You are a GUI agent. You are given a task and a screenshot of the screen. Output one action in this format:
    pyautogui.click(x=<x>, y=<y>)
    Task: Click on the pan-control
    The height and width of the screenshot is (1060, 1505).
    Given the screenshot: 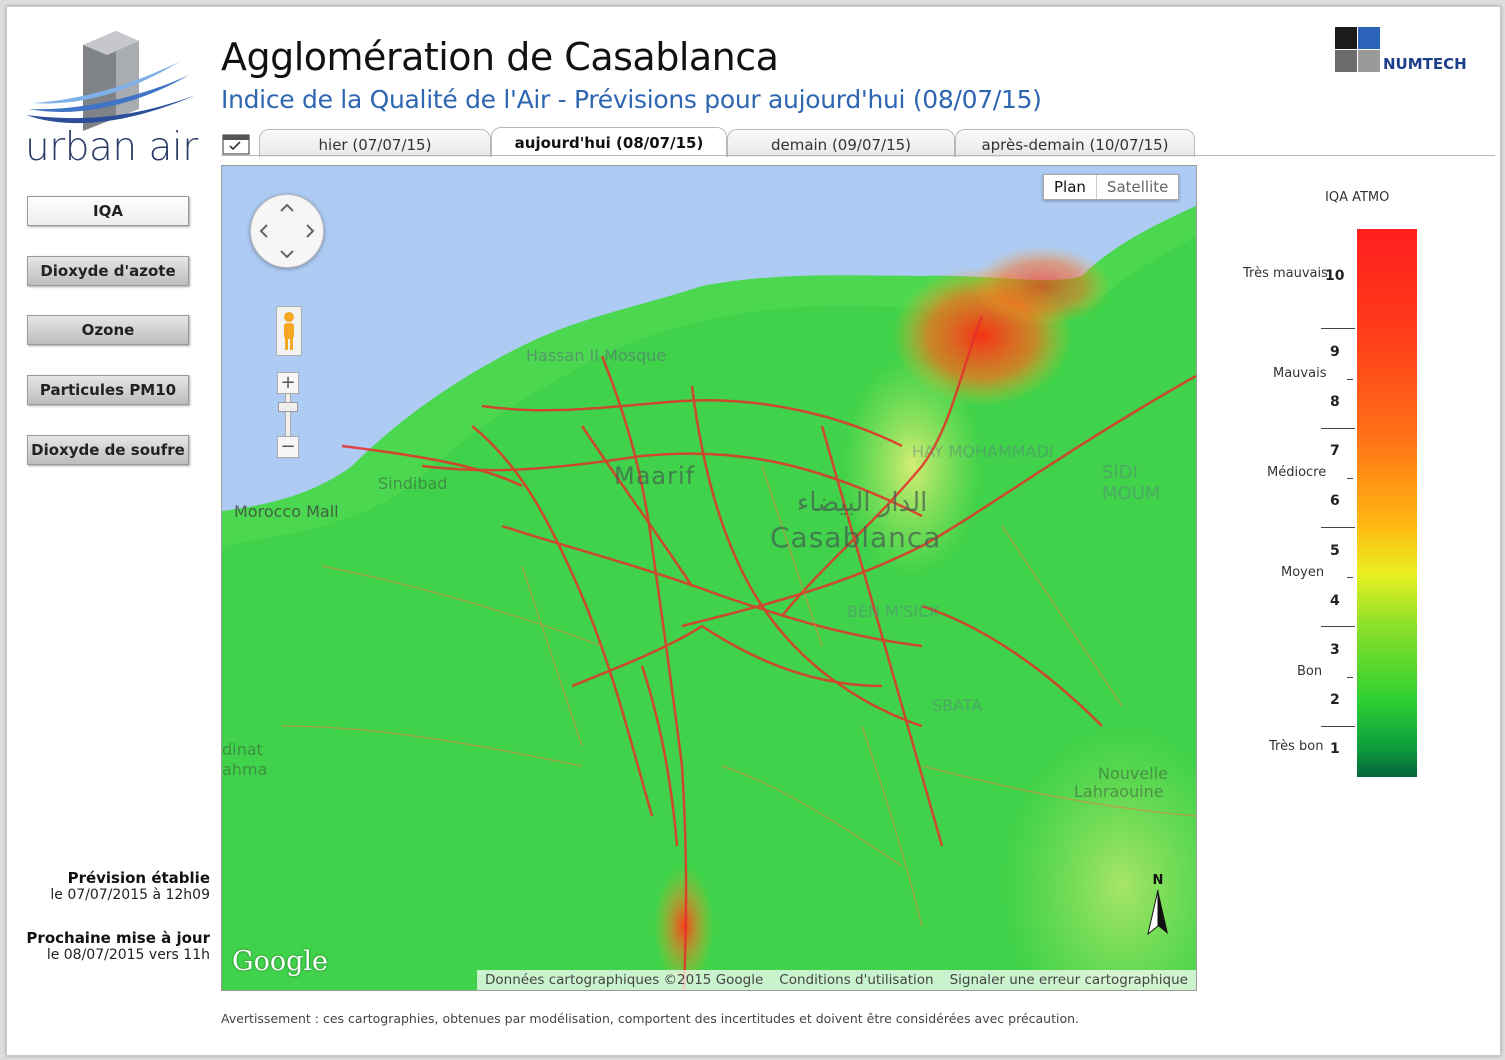 What is the action you would take?
    pyautogui.click(x=287, y=231)
    